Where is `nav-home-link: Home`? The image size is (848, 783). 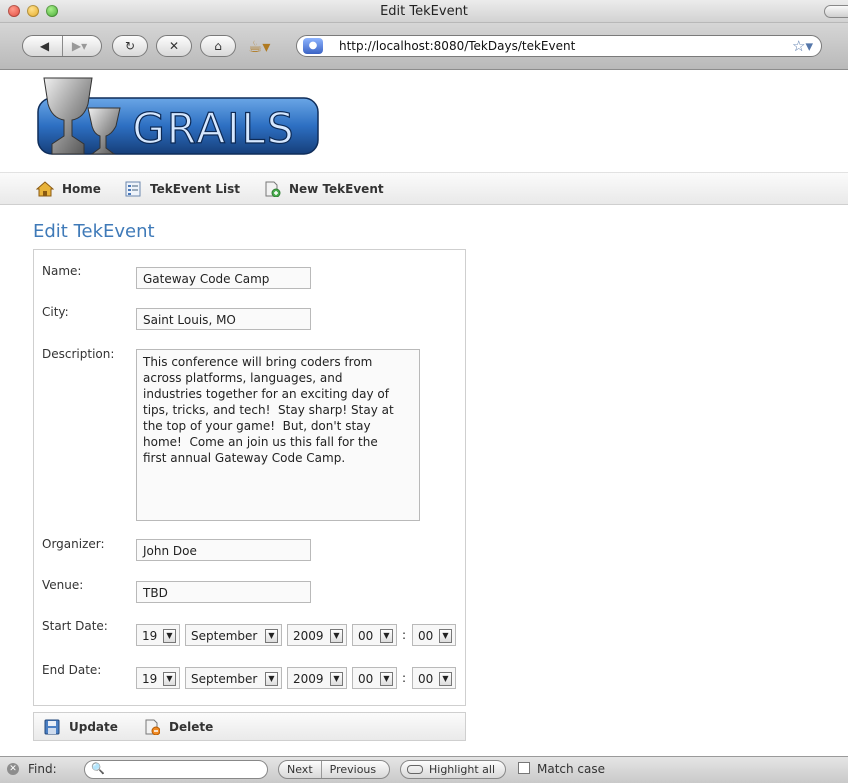
nav-home-link: Home is located at coordinates (68, 189).